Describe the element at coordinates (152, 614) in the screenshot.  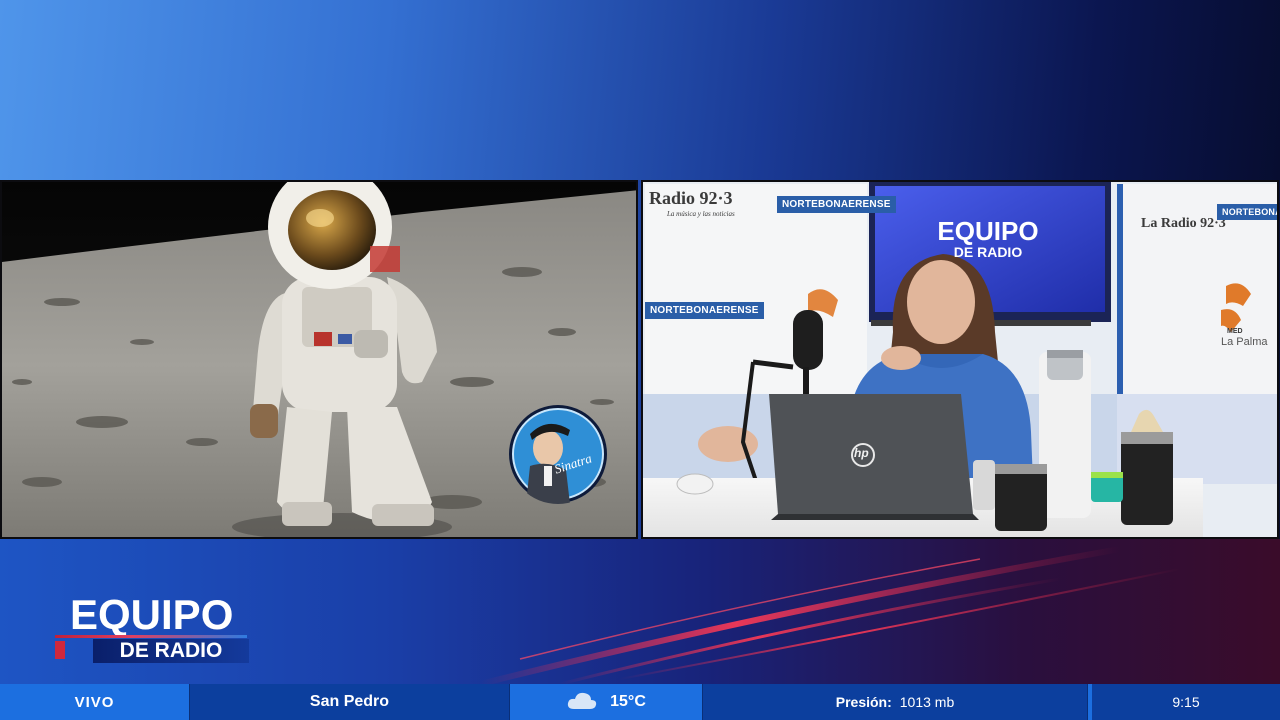
I see `logo-title: EQUIPO` at that location.